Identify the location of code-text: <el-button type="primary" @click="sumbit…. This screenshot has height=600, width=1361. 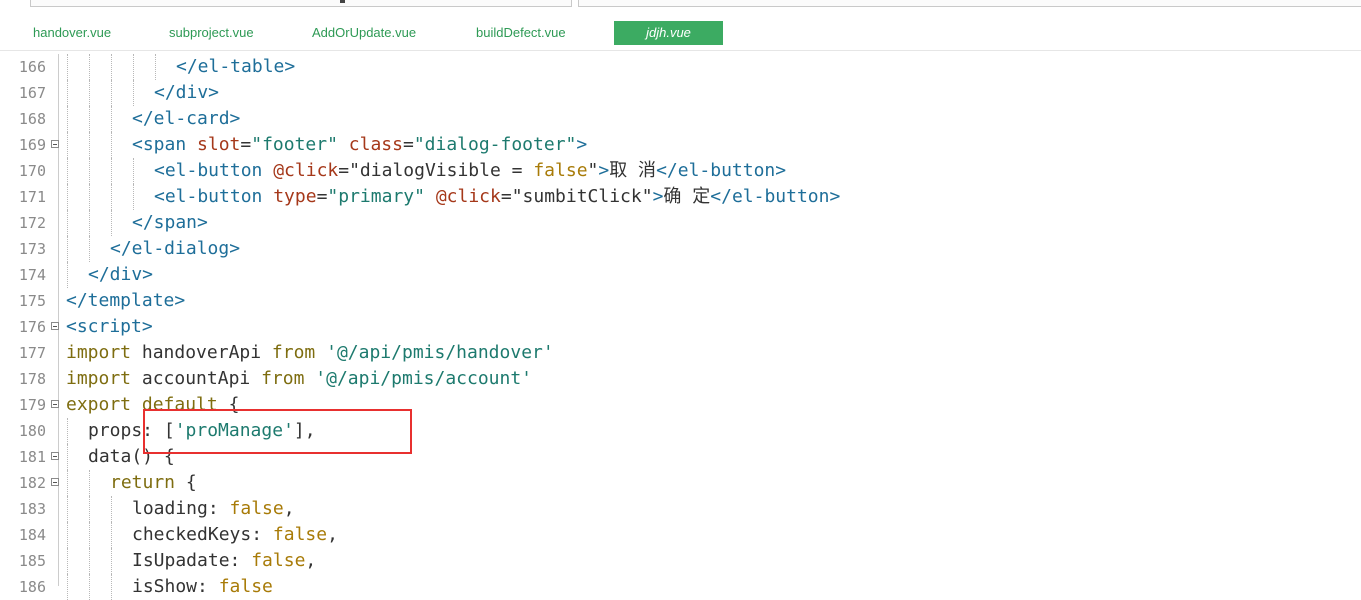
(497, 197).